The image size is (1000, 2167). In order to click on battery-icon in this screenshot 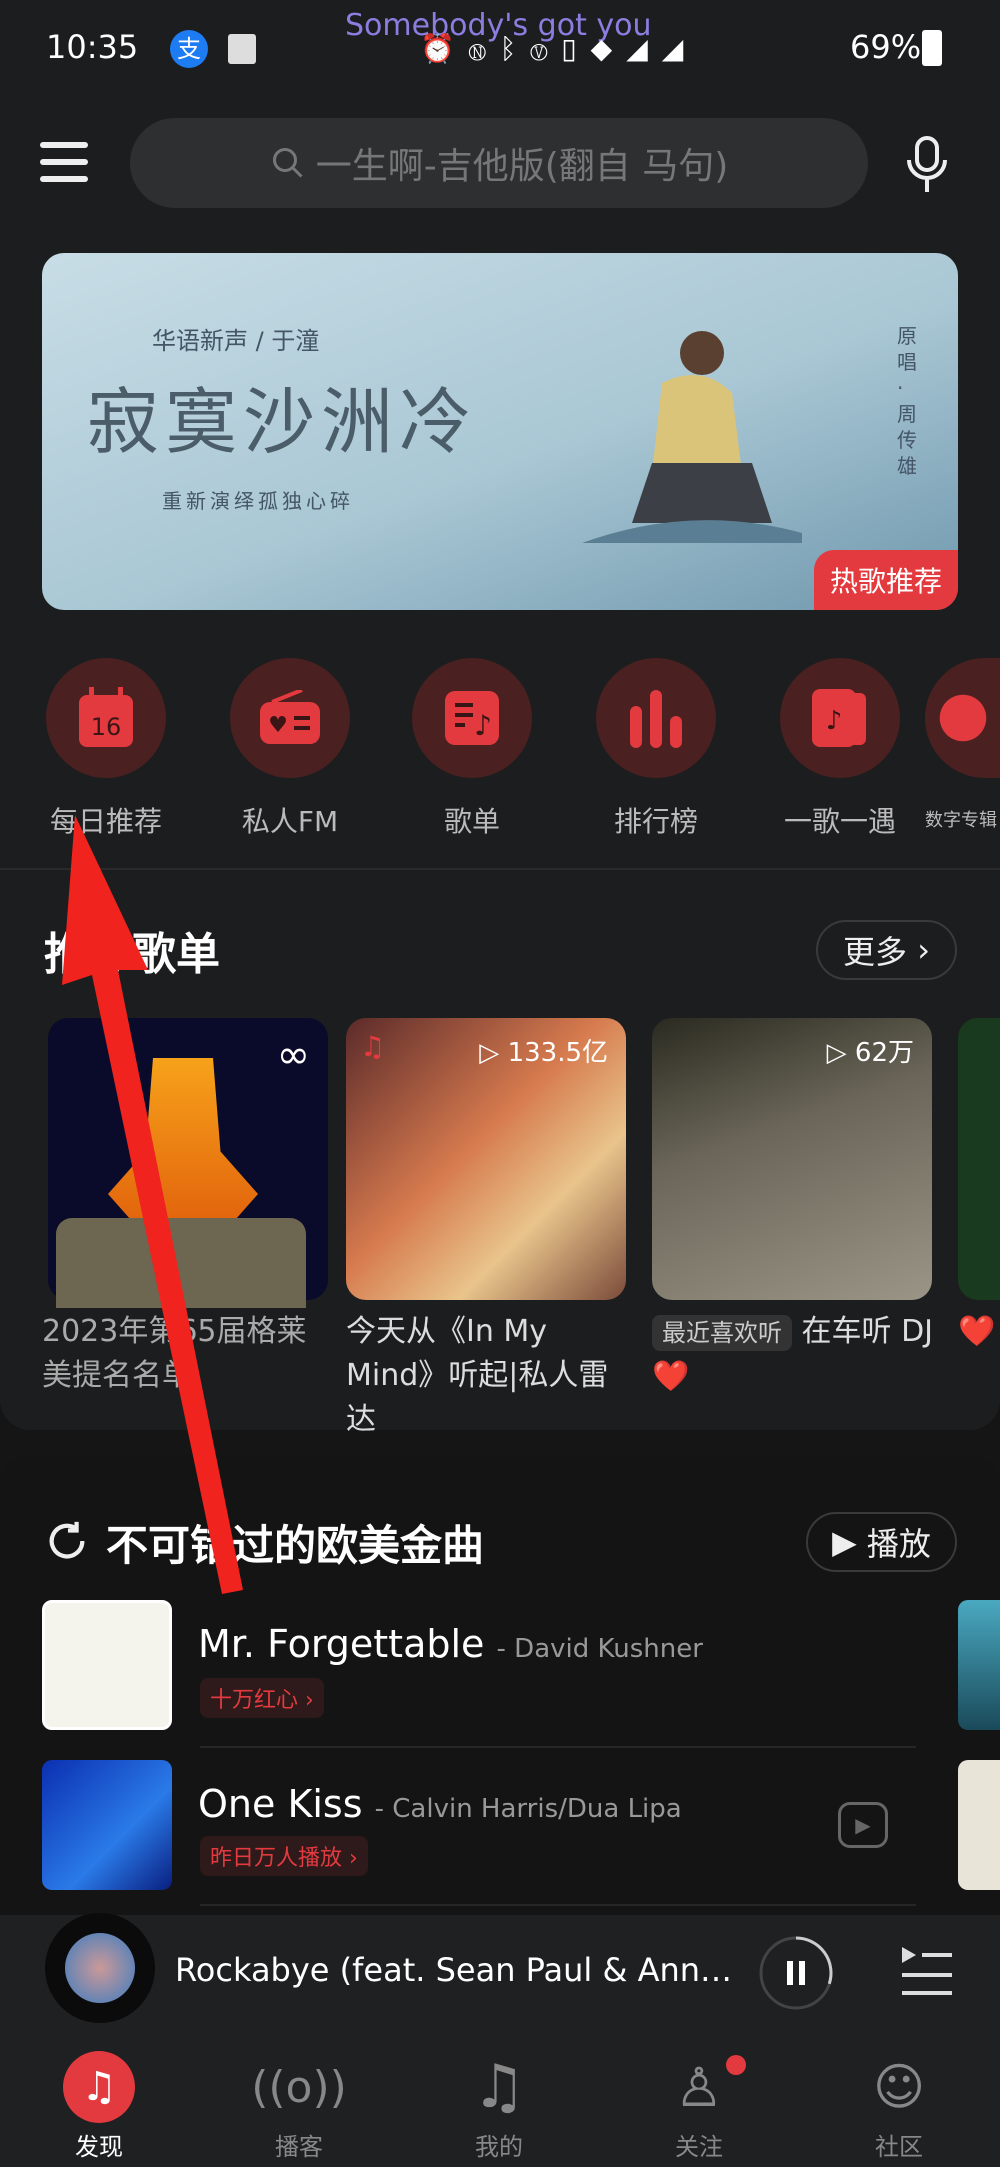, I will do `click(932, 48)`.